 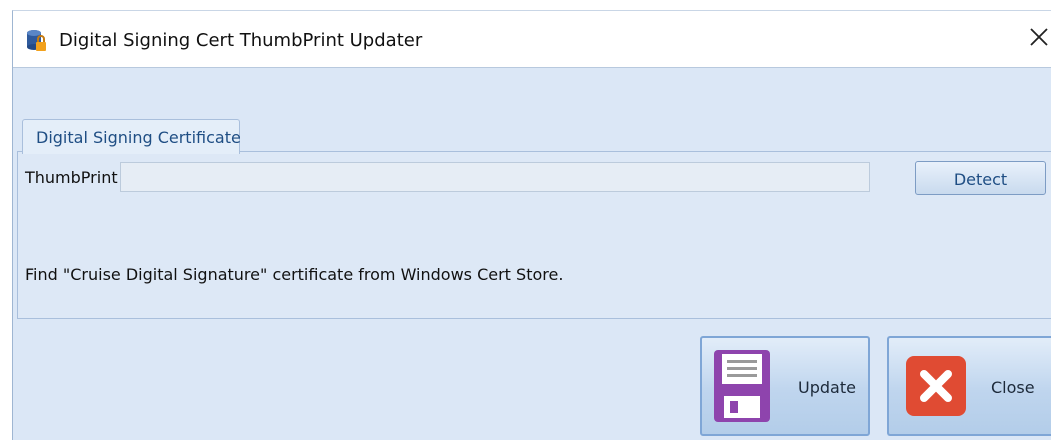 What do you see at coordinates (36, 40) in the screenshot?
I see `database-lock-icon` at bounding box center [36, 40].